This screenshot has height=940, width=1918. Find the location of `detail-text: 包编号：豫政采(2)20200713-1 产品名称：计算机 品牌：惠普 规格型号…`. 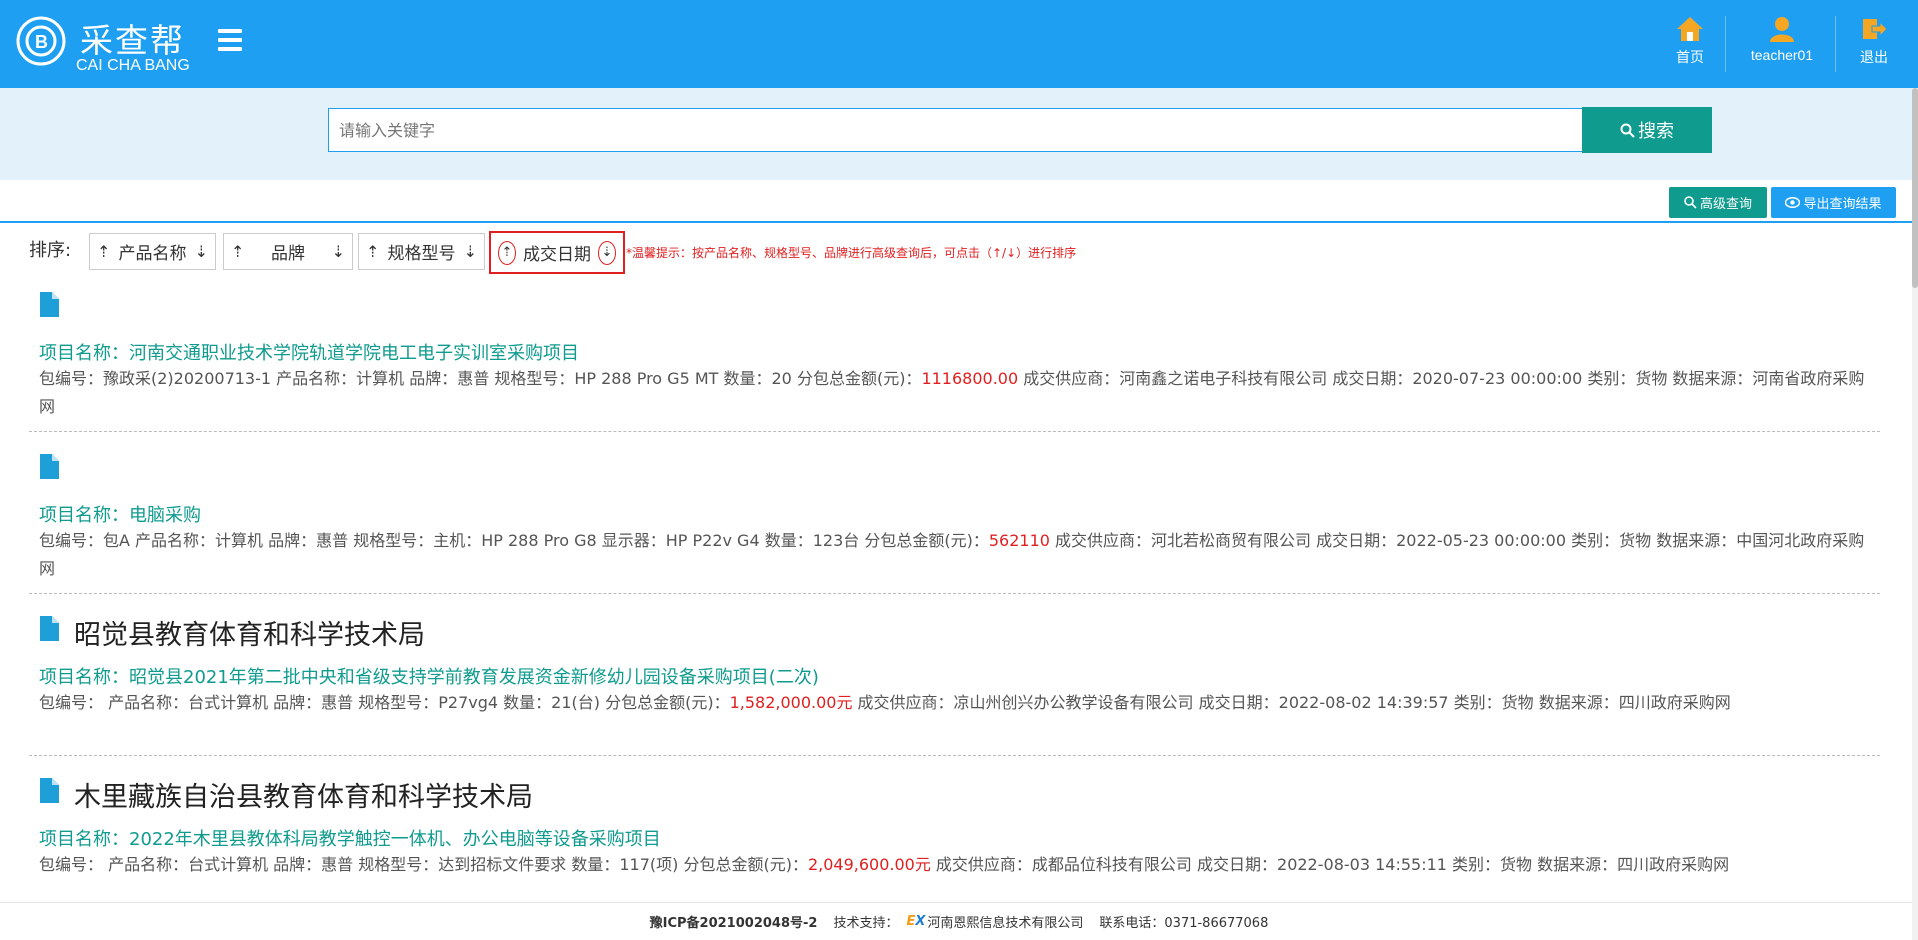

detail-text: 包编号：豫政采(2)20200713-1 产品名称：计算机 品牌：惠普 规格型号… is located at coordinates (480, 378).